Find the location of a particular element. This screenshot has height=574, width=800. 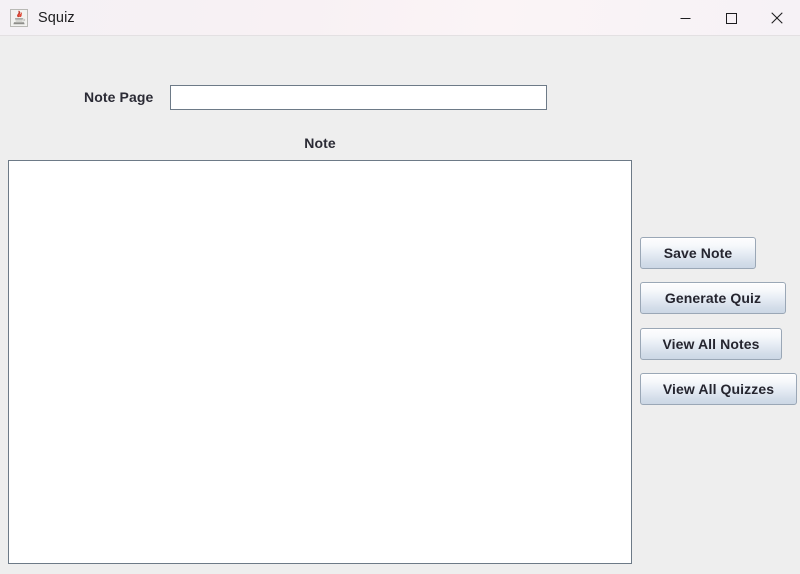

title-bar: Squiz is located at coordinates (400, 18).